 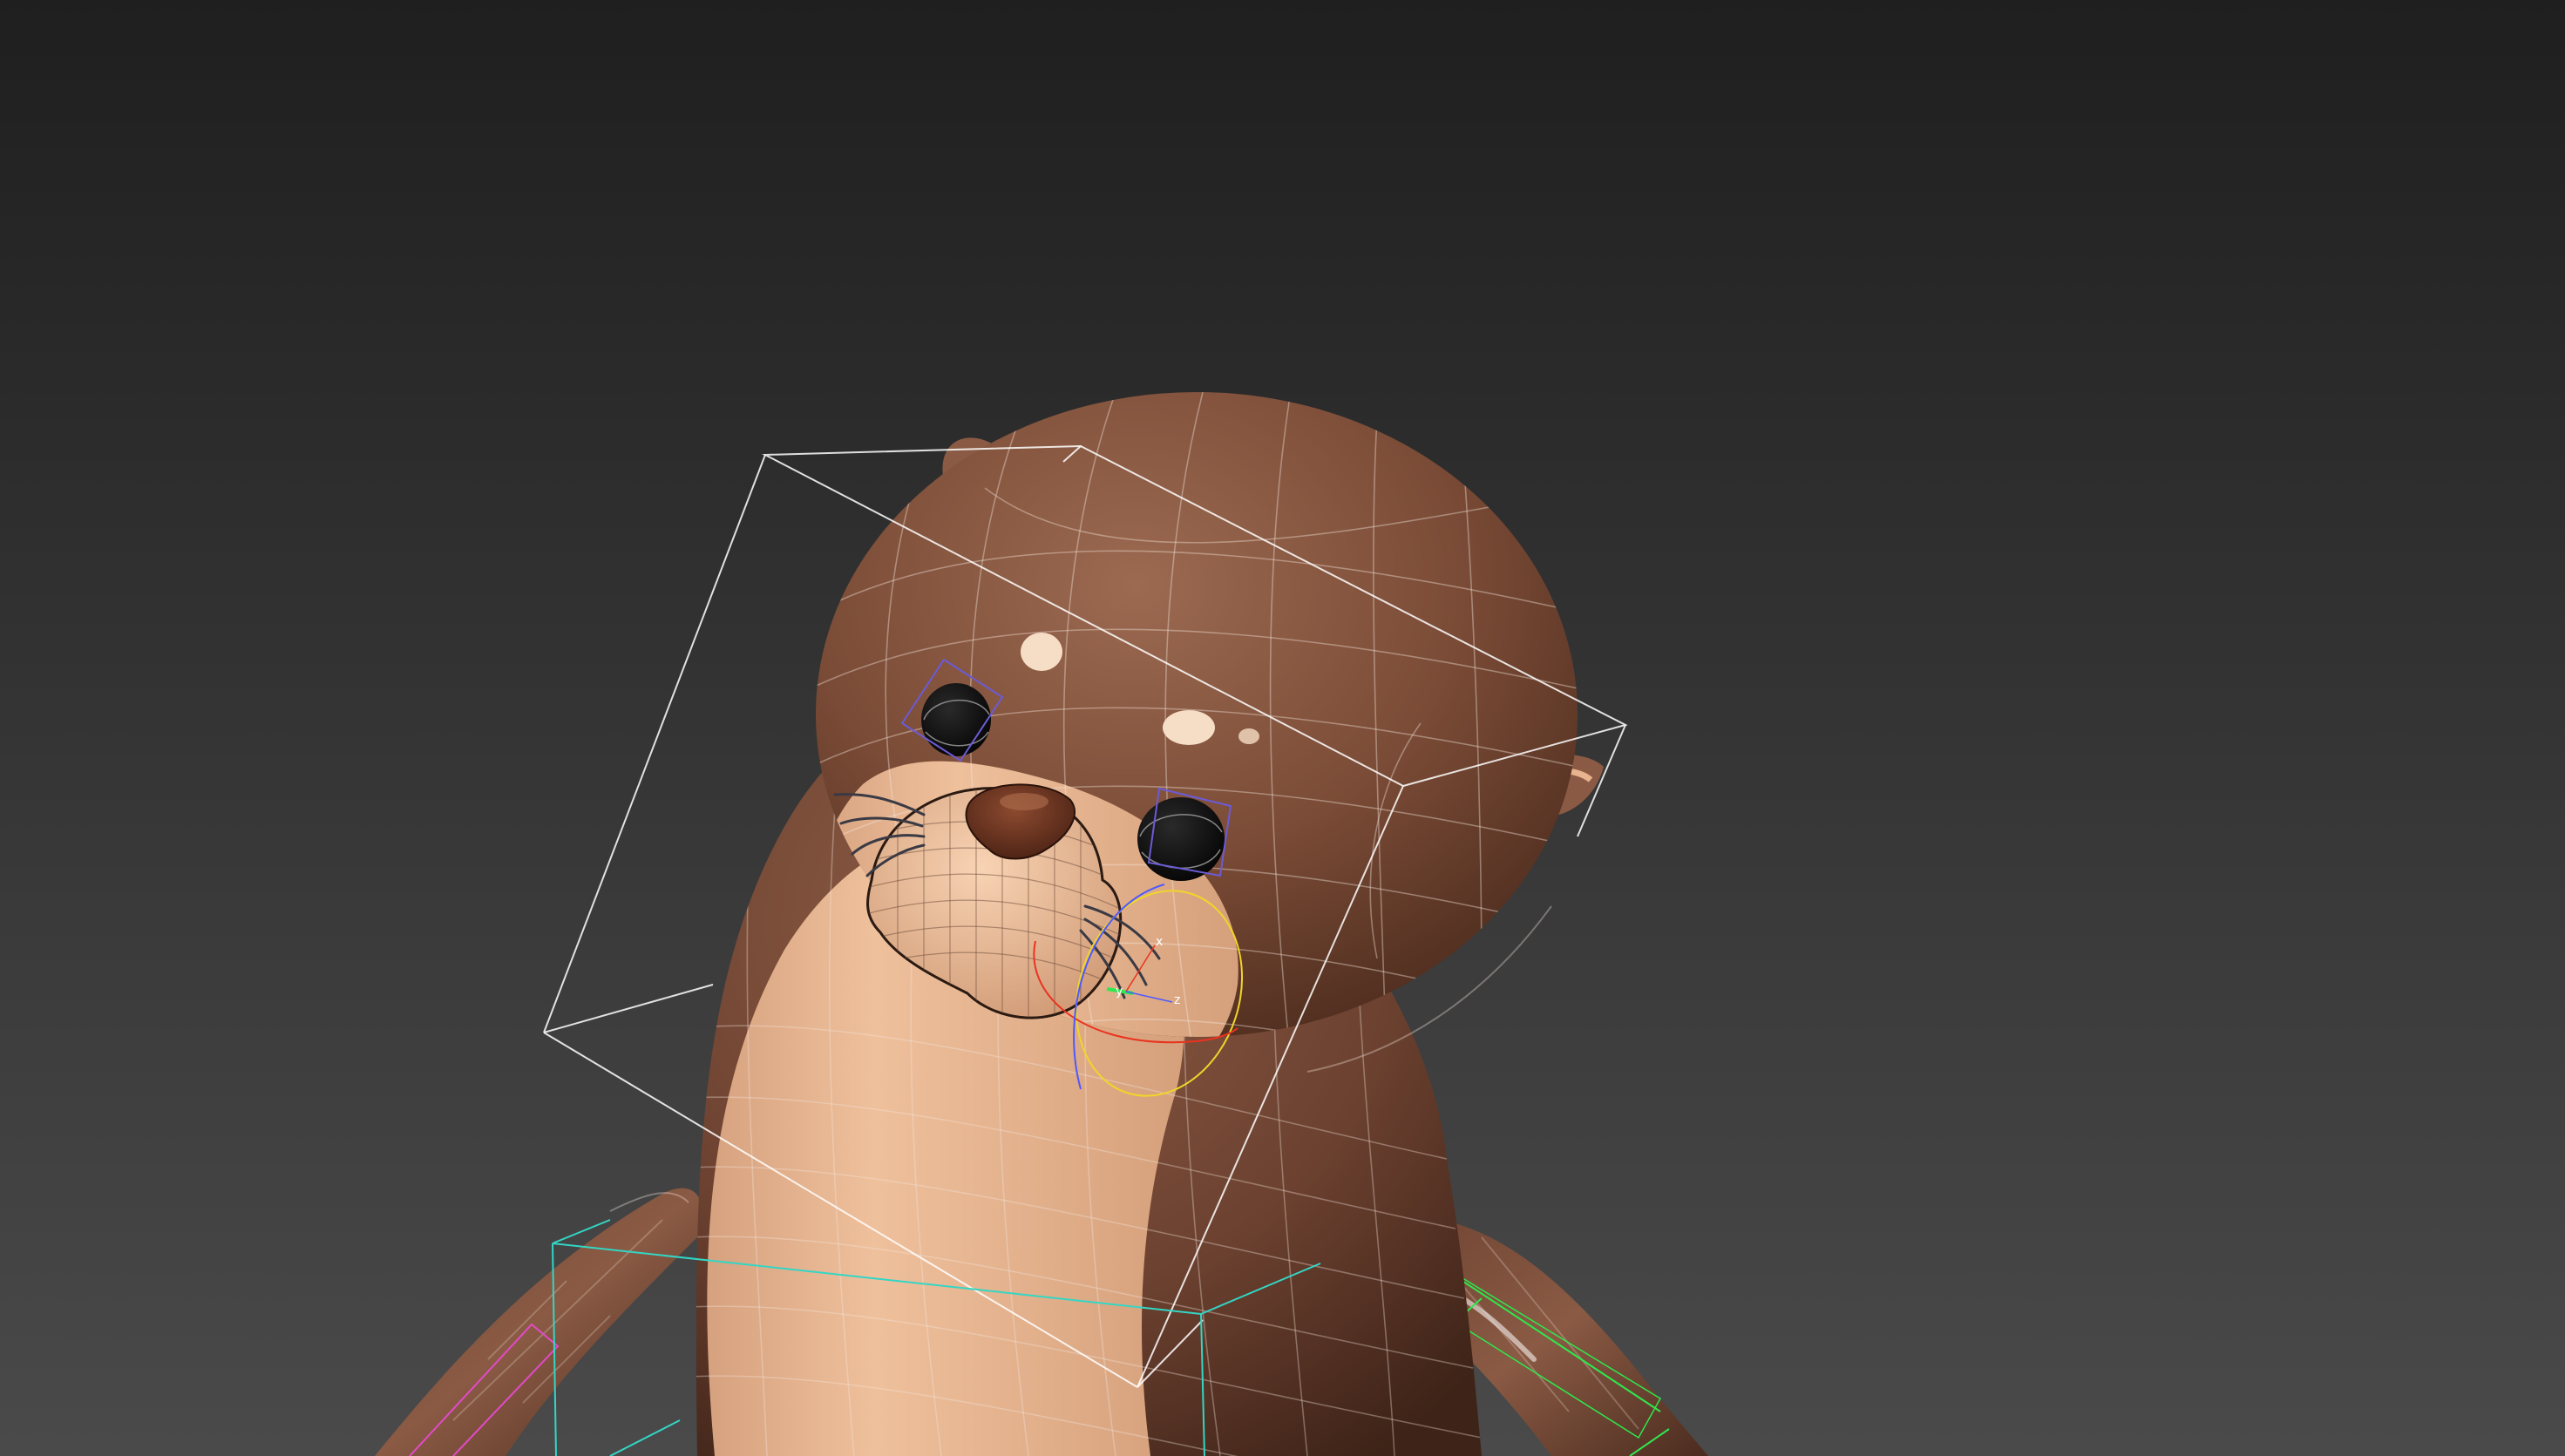 I want to click on gizmo-axis-y-label: y, so click(x=1119, y=992).